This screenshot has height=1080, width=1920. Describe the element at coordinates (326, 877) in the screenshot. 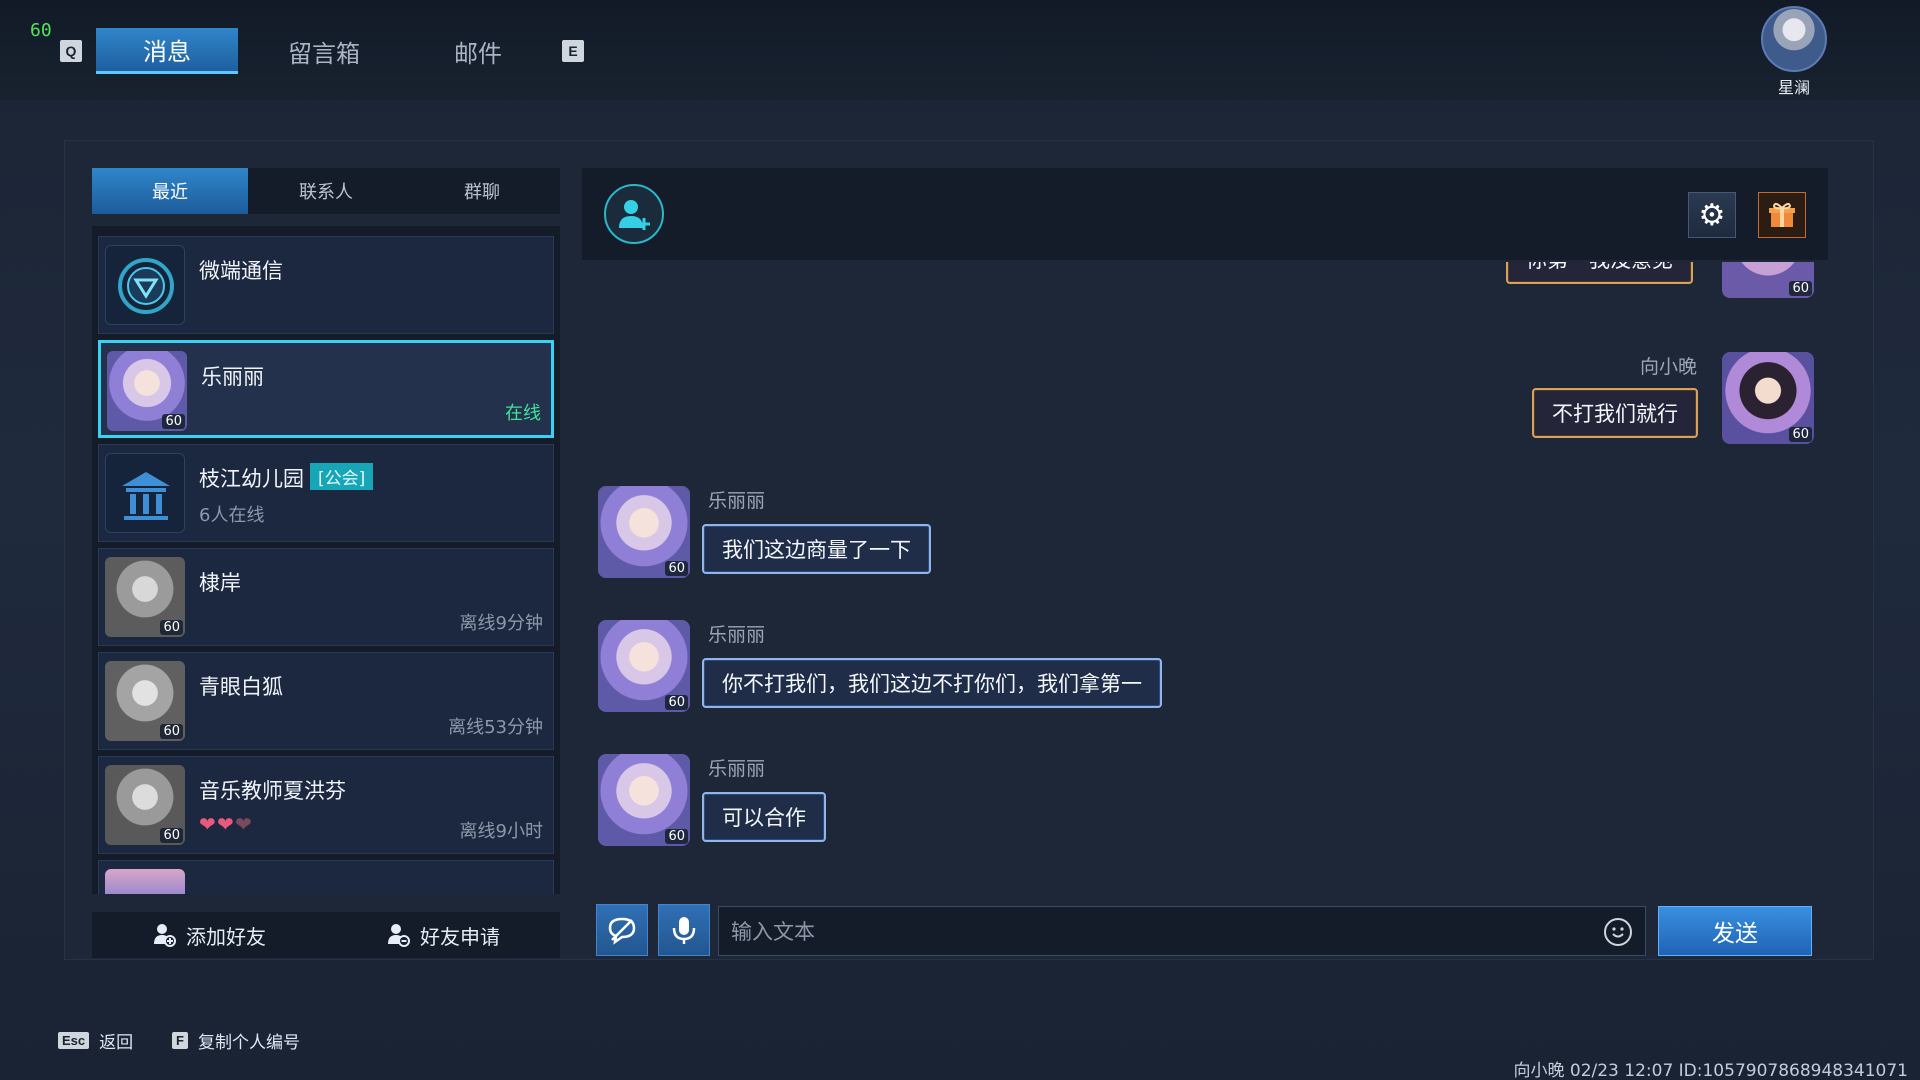

I see `conversation-item` at that location.